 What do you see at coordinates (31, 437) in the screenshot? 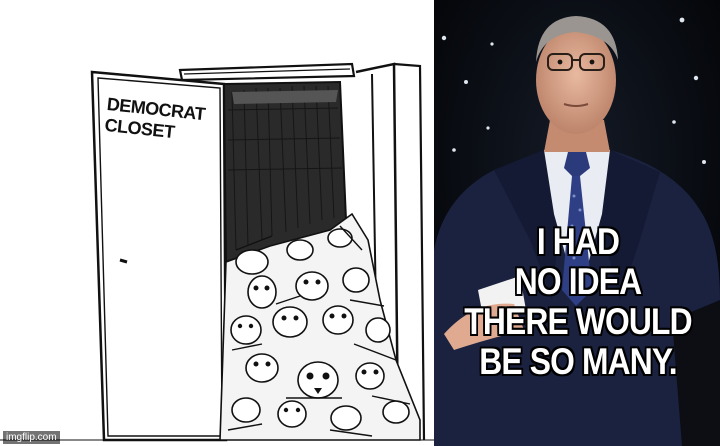
I see `imgflip-watermark: imgflip.com` at bounding box center [31, 437].